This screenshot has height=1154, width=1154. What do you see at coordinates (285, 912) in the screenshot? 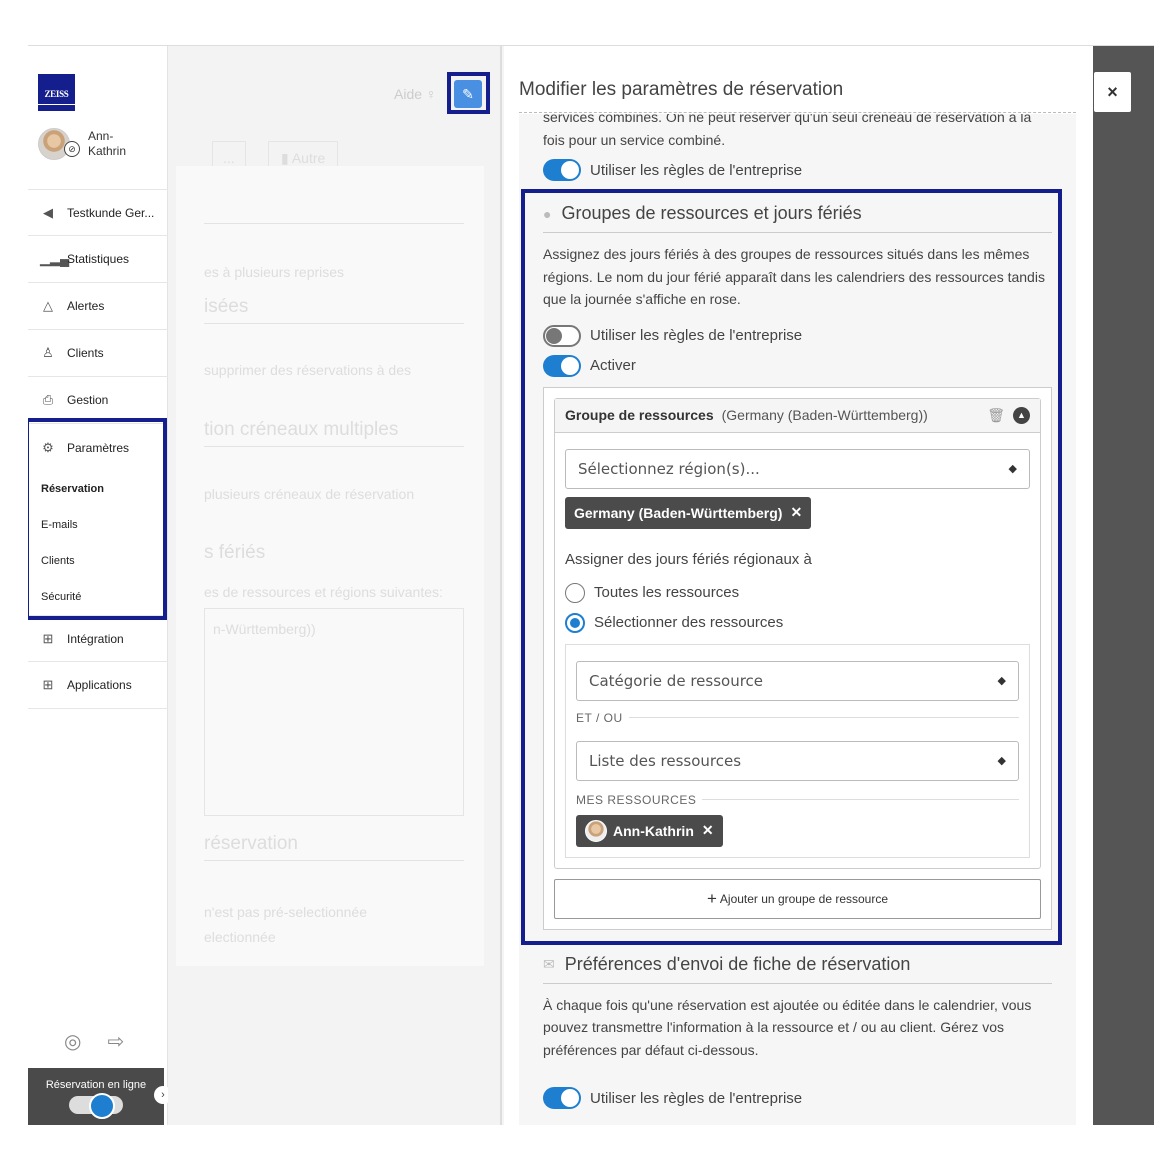
I see `ghost-text: n'est pas pré-selectionnée` at bounding box center [285, 912].